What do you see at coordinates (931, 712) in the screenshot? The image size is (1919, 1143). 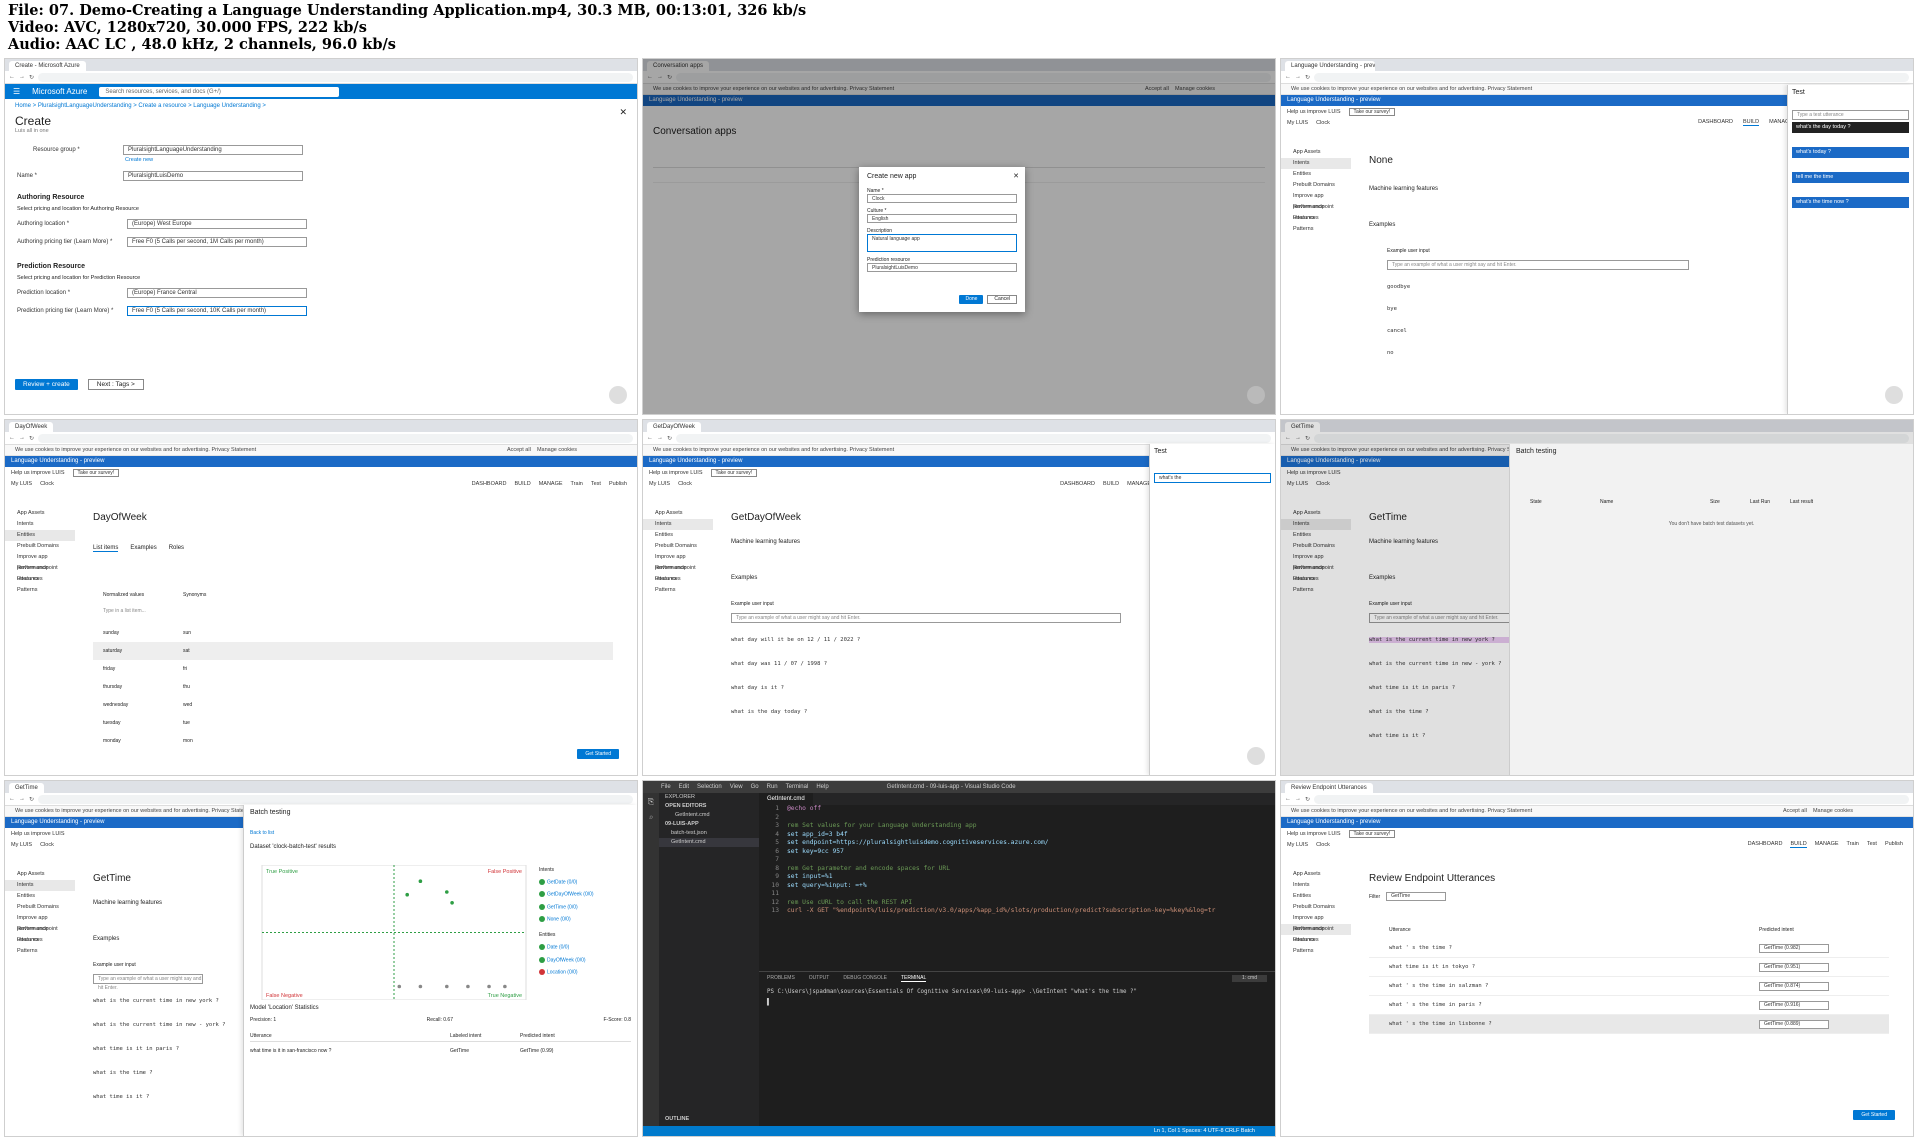 I see `utterance: what is the day today ?` at bounding box center [931, 712].